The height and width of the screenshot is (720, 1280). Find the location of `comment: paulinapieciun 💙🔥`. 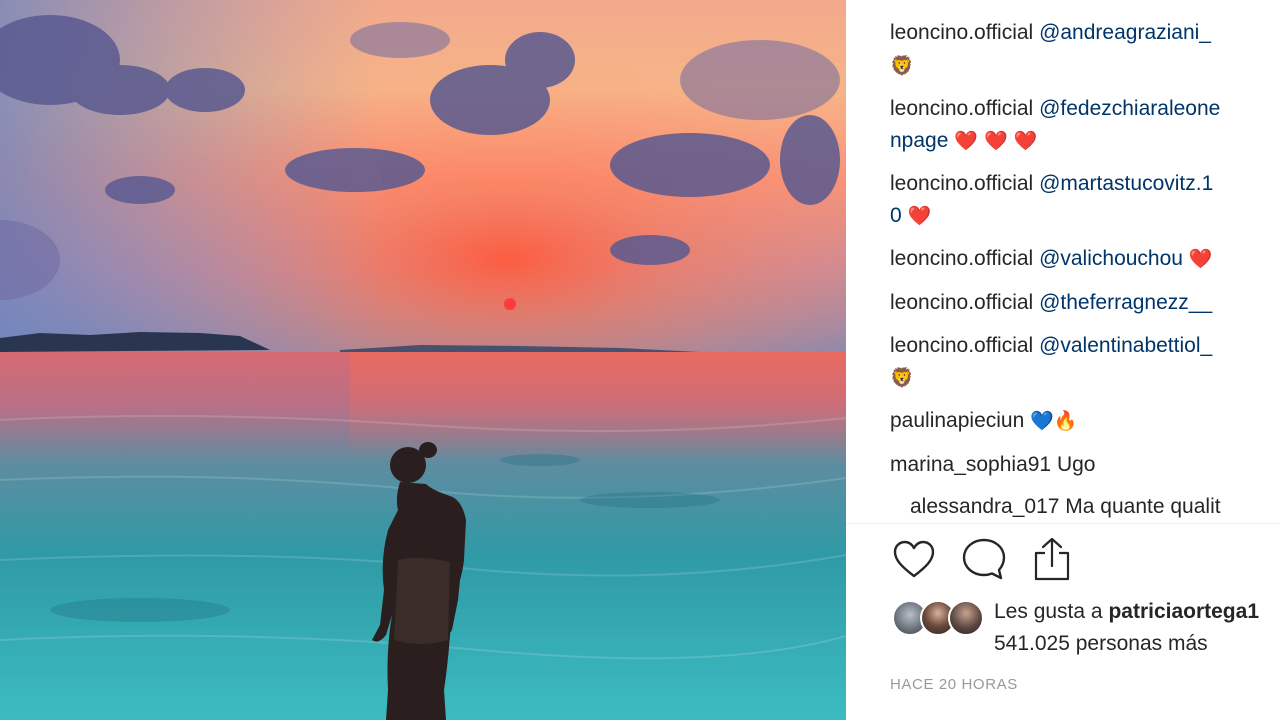

comment: paulinapieciun 💙🔥 is located at coordinates (983, 421).